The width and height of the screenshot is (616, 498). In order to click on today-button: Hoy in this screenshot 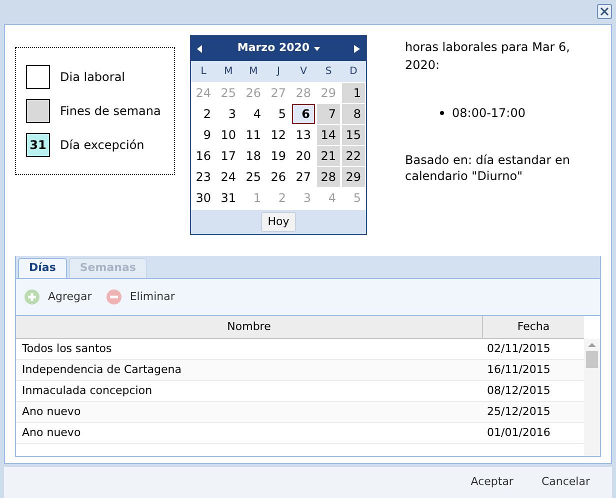, I will do `click(278, 222)`.